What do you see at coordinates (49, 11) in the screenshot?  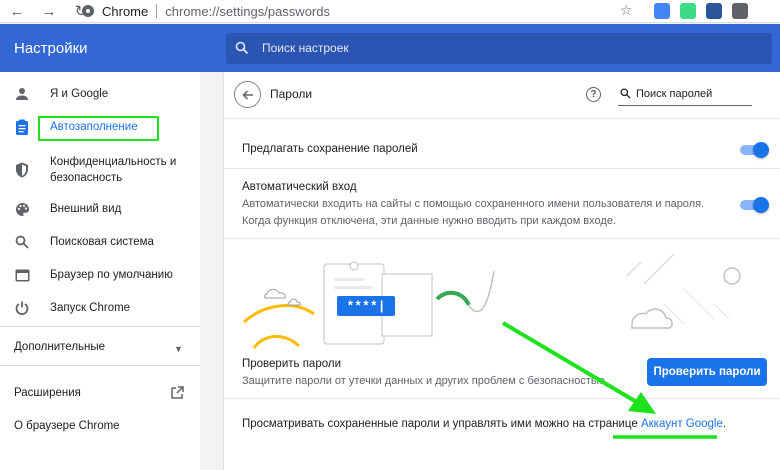 I see `forward-arrow-icon: →` at bounding box center [49, 11].